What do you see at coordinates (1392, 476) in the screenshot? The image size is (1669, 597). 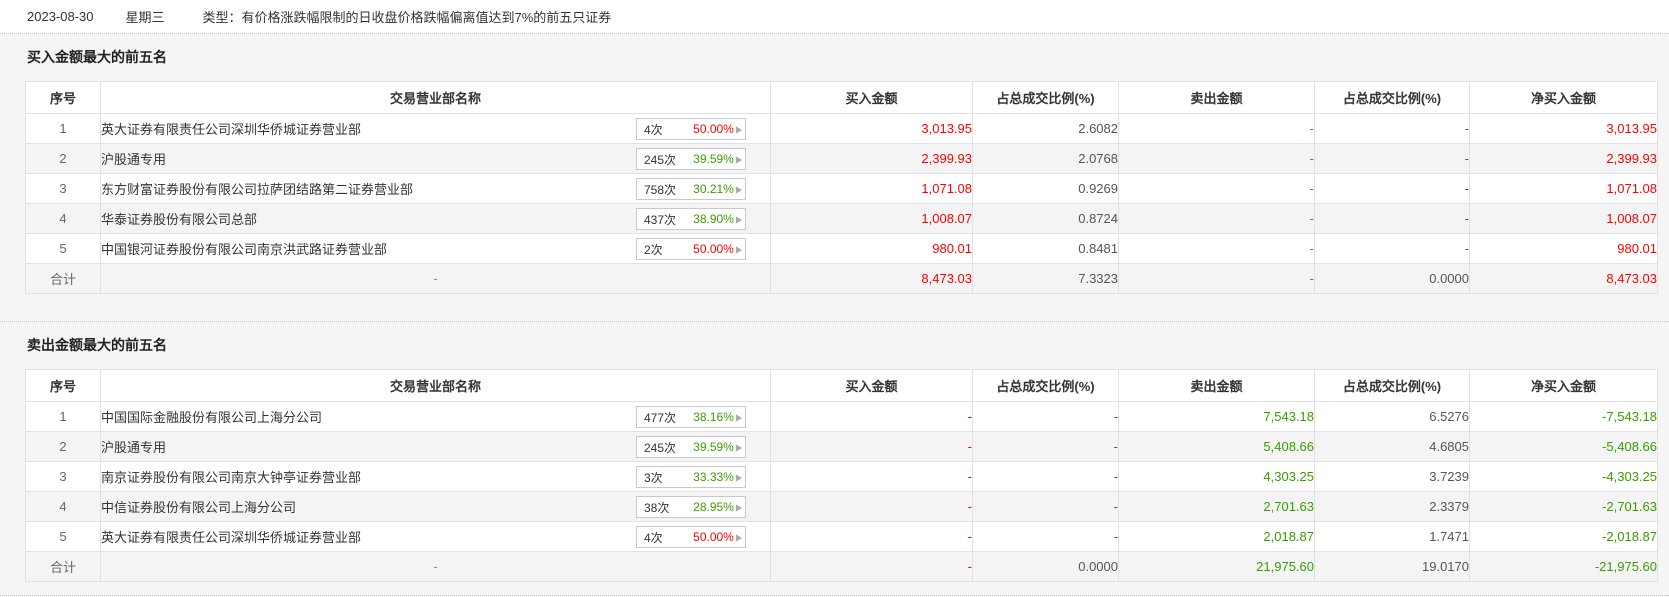 I see `amount-cell: 3.7239` at bounding box center [1392, 476].